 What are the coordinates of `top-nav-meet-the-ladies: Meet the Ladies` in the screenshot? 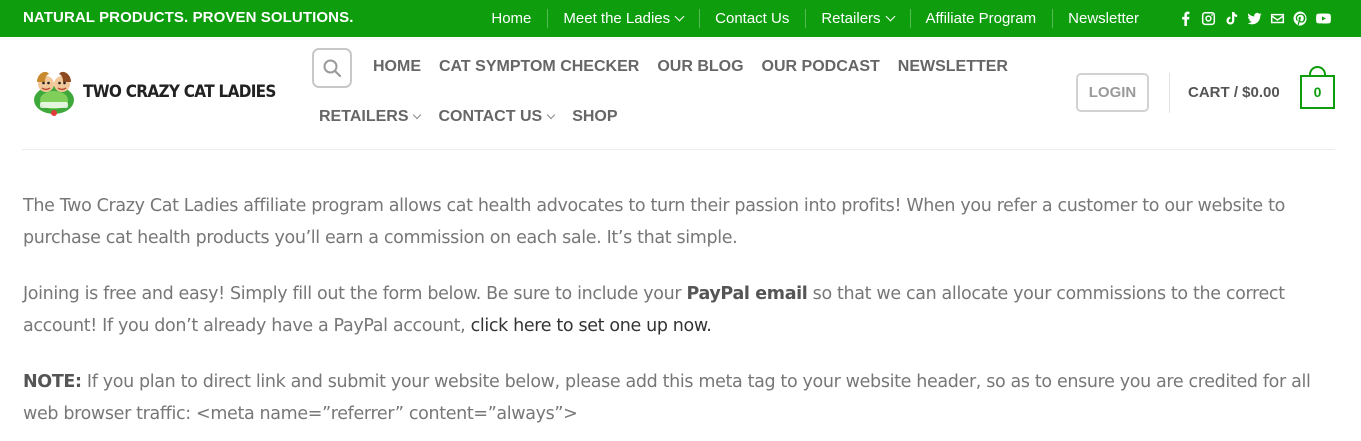 It's located at (623, 18).